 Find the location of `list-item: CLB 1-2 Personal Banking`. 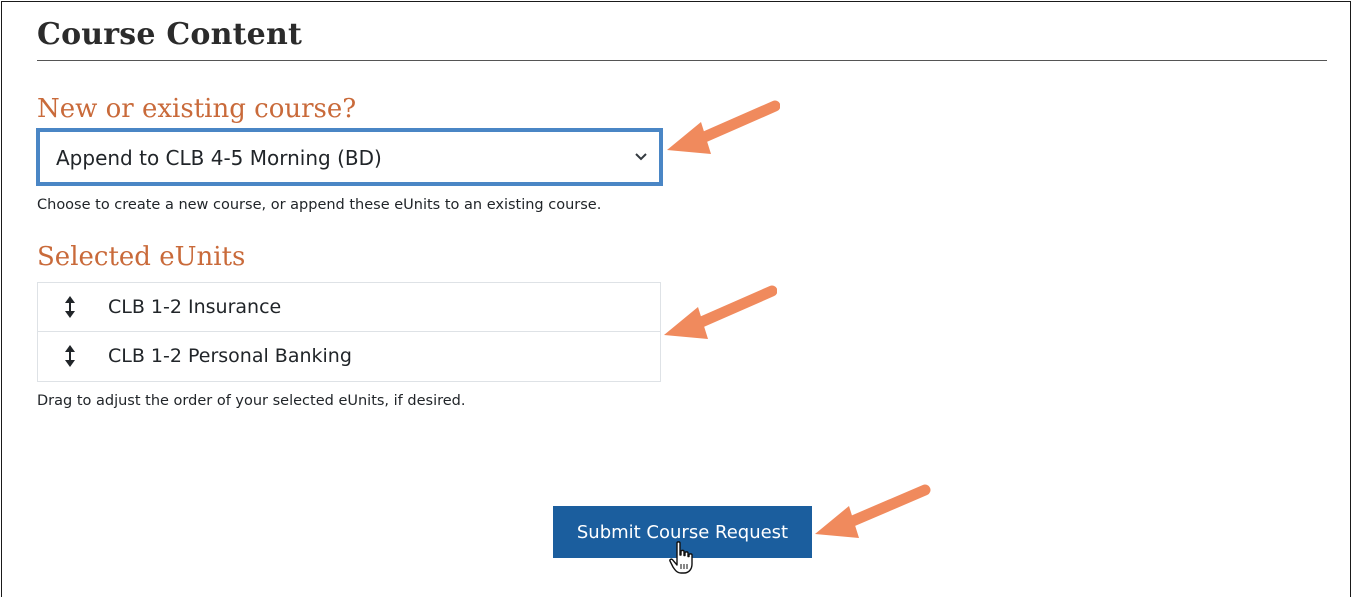

list-item: CLB 1-2 Personal Banking is located at coordinates (349, 356).